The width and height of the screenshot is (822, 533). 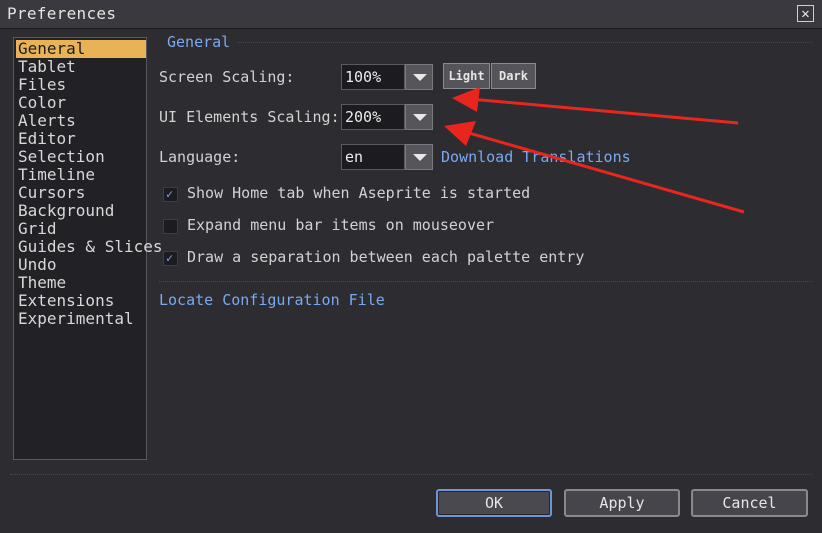 I want to click on sidebar-item-tablet: Tablet, so click(x=81, y=67).